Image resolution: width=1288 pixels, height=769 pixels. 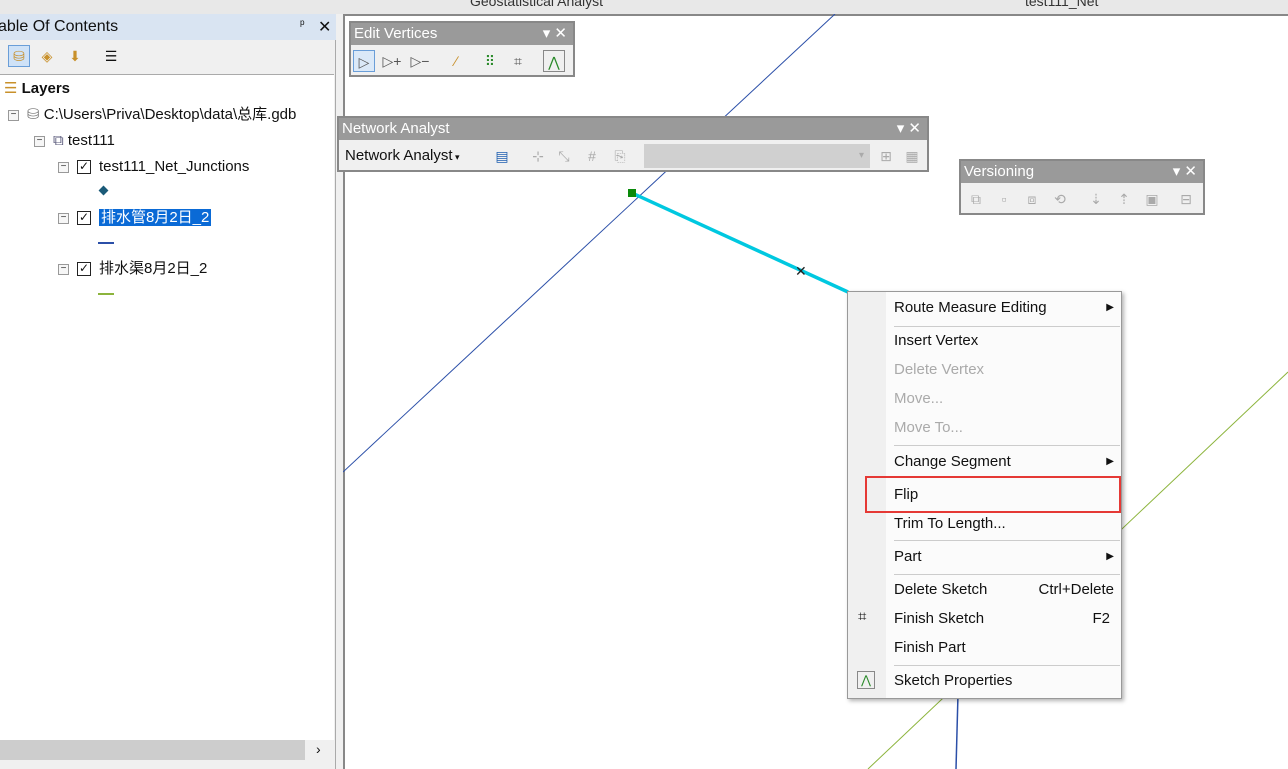 What do you see at coordinates (1032, 199) in the screenshot?
I see `refresh-version-icon: ⧈` at bounding box center [1032, 199].